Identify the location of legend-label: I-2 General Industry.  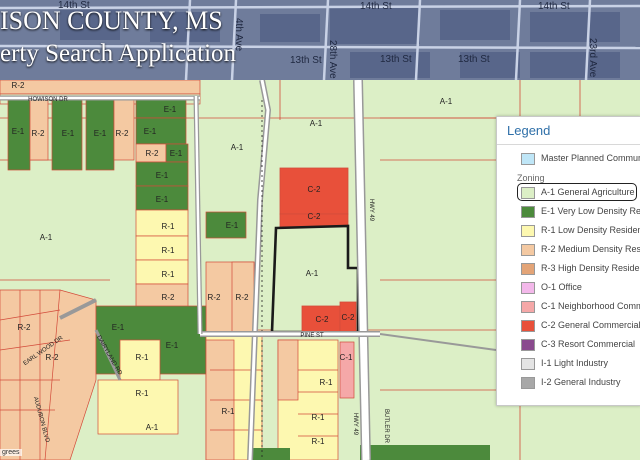
(581, 382).